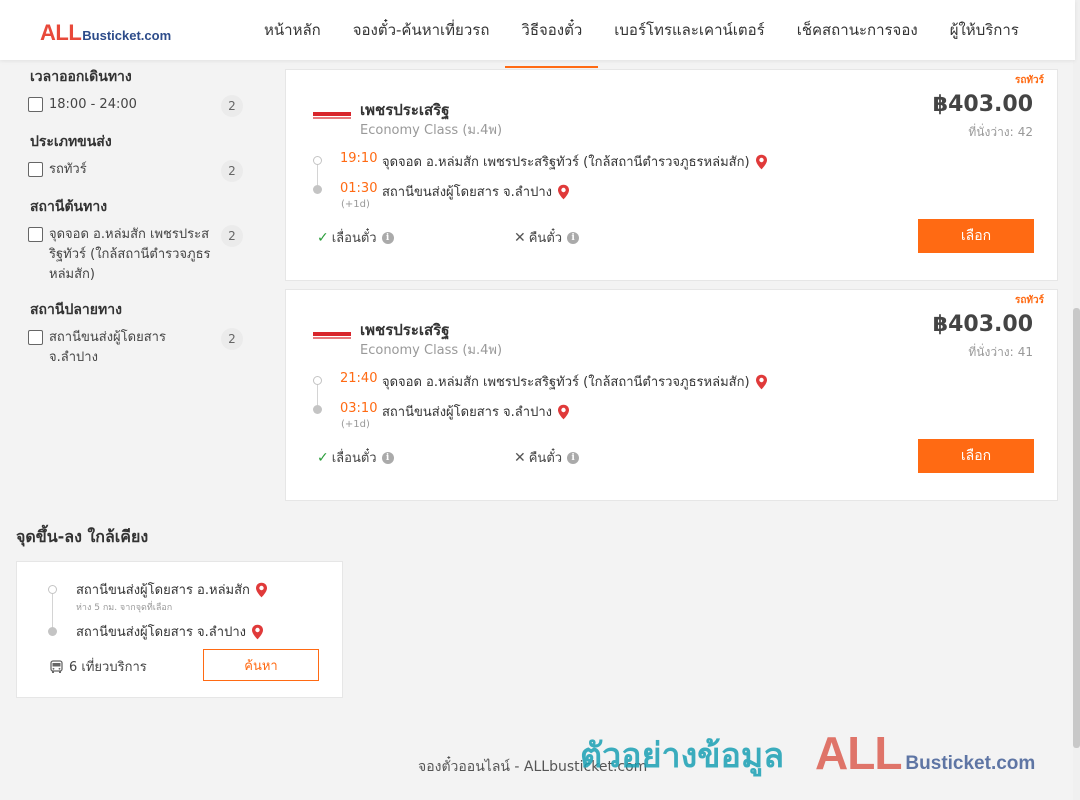  I want to click on seats-count: 42, so click(1025, 132).